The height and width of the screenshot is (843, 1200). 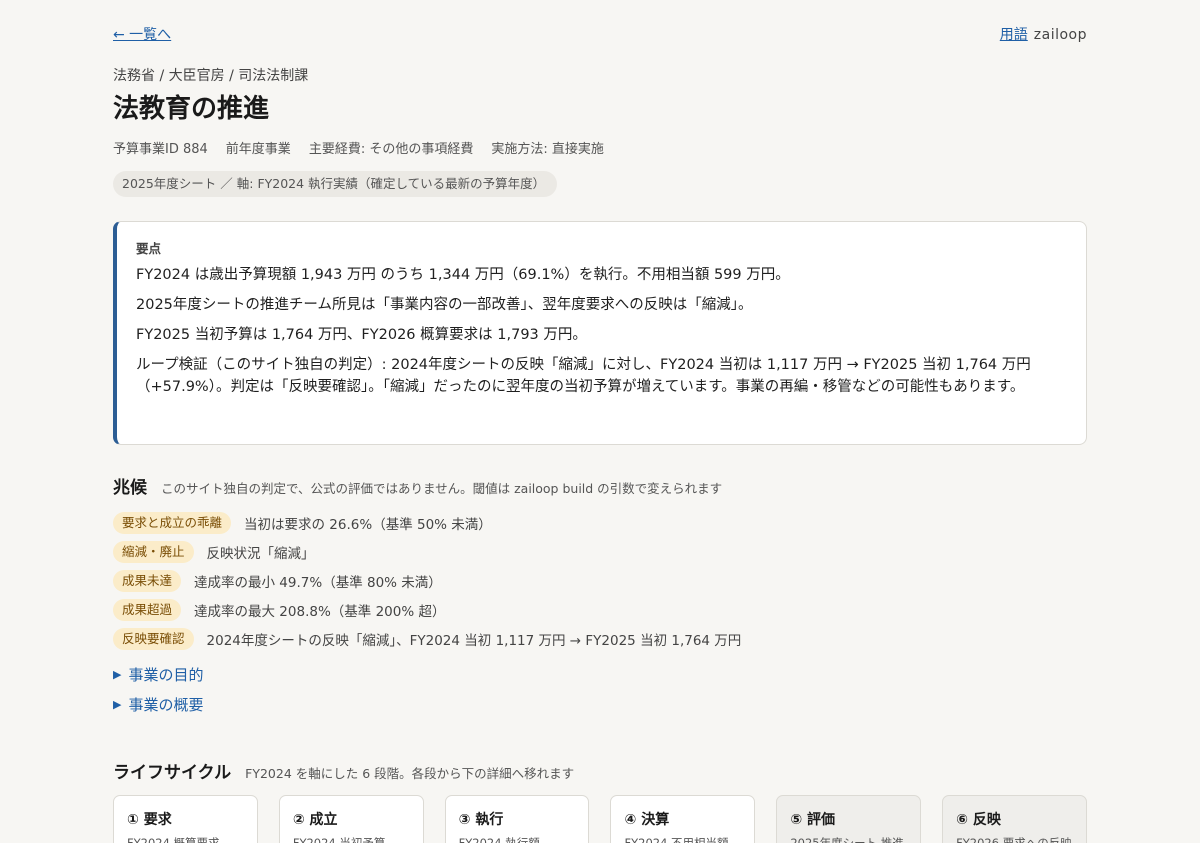 What do you see at coordinates (1014, 839) in the screenshot?
I see `stage-sub: FY2026 要求への反映` at bounding box center [1014, 839].